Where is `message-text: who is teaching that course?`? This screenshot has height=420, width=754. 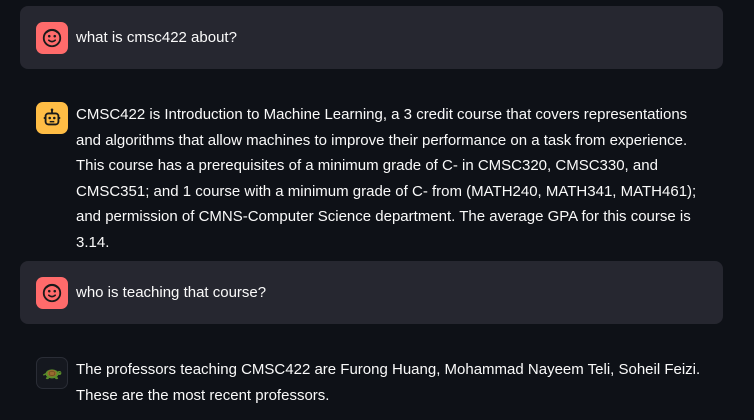
message-text: who is teaching that course? is located at coordinates (171, 292).